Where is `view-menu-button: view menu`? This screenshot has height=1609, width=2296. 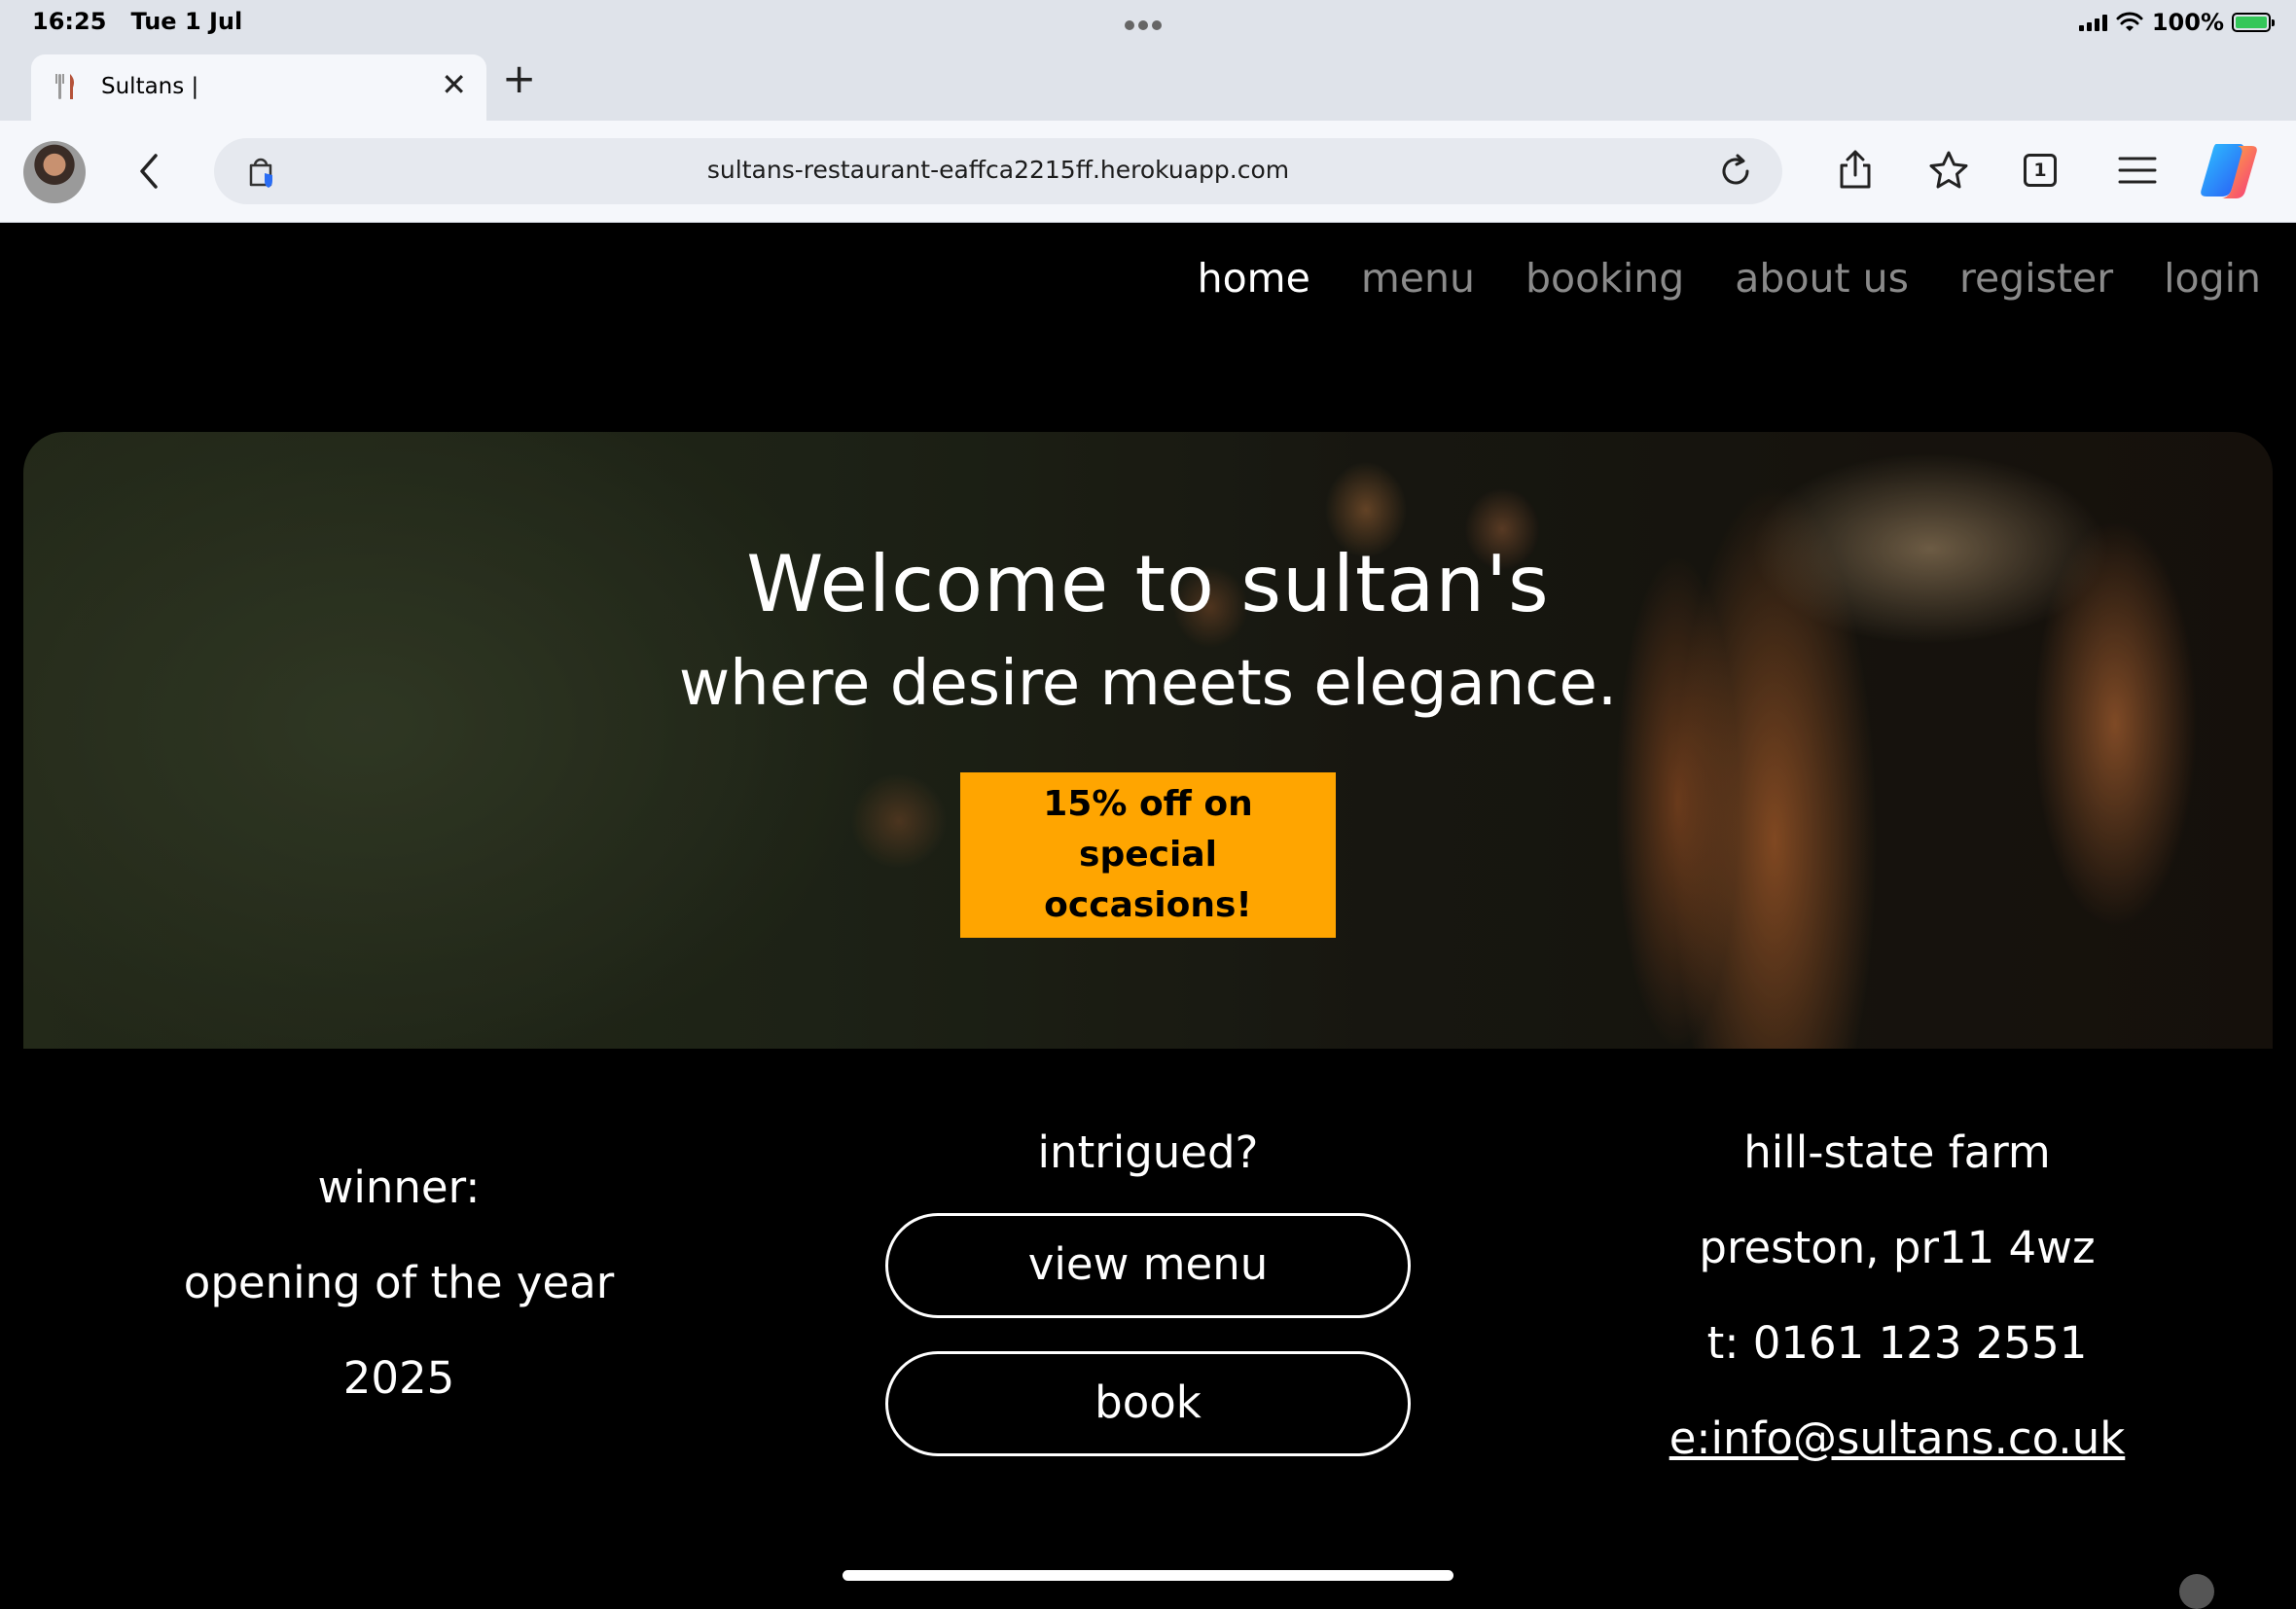
view-menu-button: view menu is located at coordinates (1148, 1266).